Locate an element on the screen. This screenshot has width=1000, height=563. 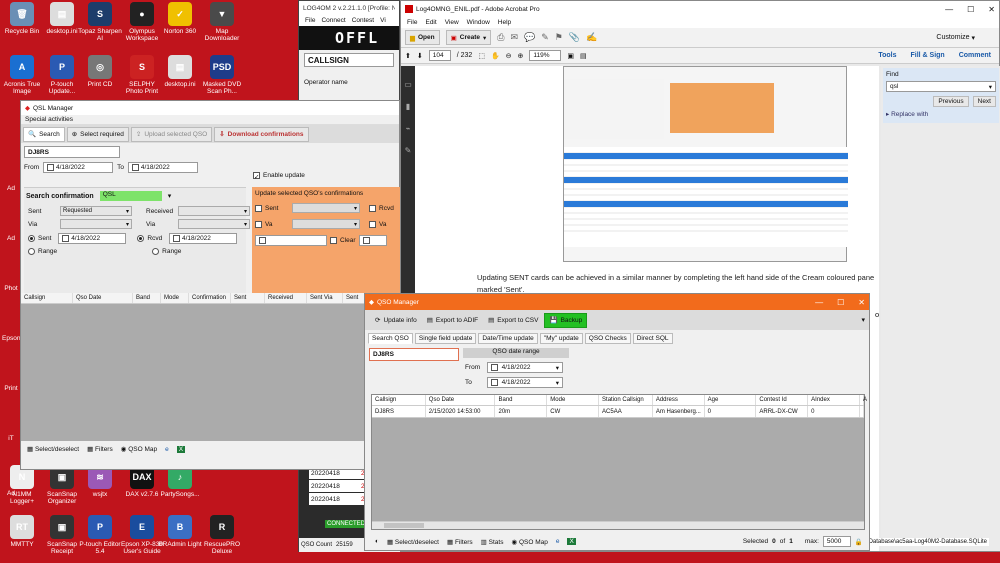
menu-view: View is located at coordinates (452, 22).